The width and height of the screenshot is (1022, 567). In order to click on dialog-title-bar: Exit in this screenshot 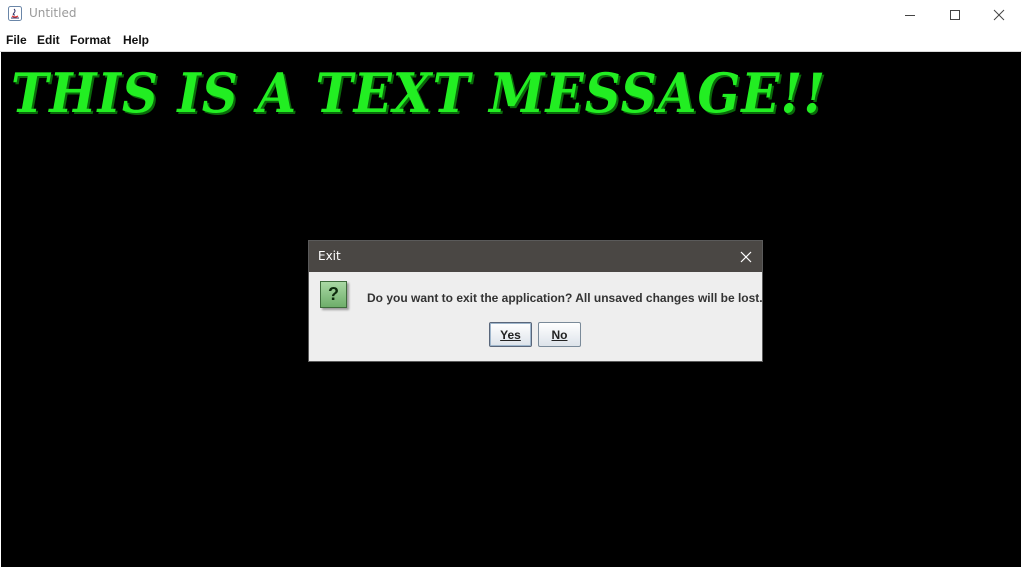, I will do `click(535, 256)`.